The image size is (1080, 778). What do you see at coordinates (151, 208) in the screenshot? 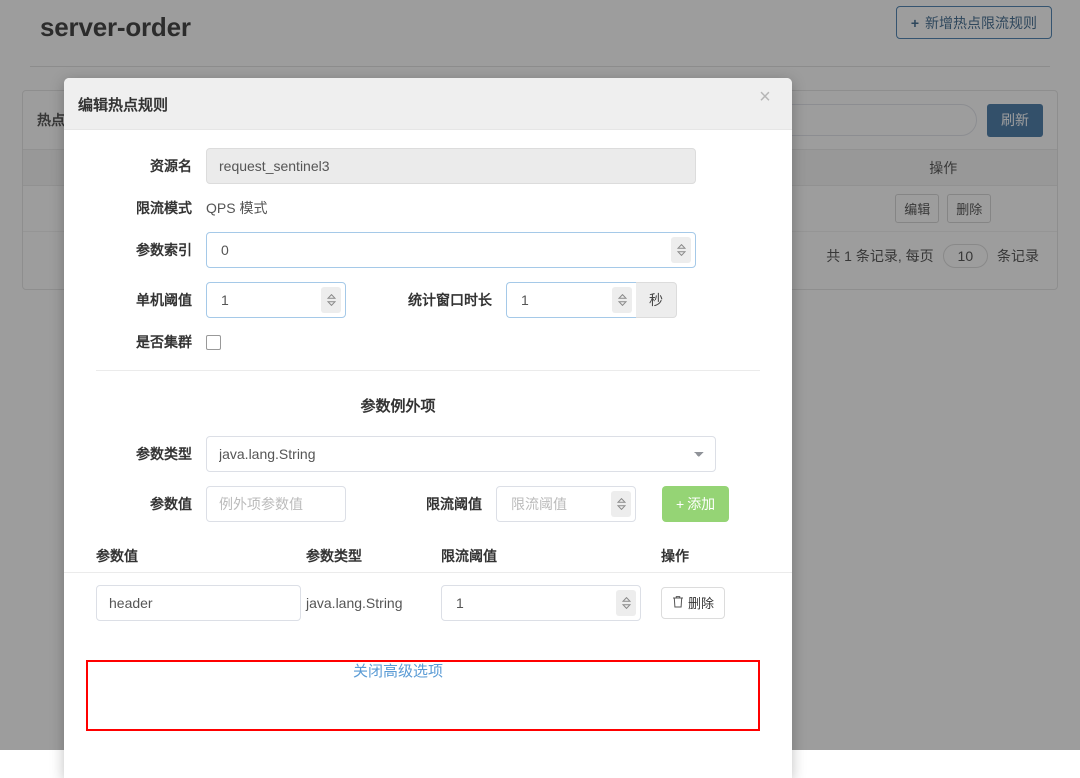
I see `mode-label: 限流模式` at bounding box center [151, 208].